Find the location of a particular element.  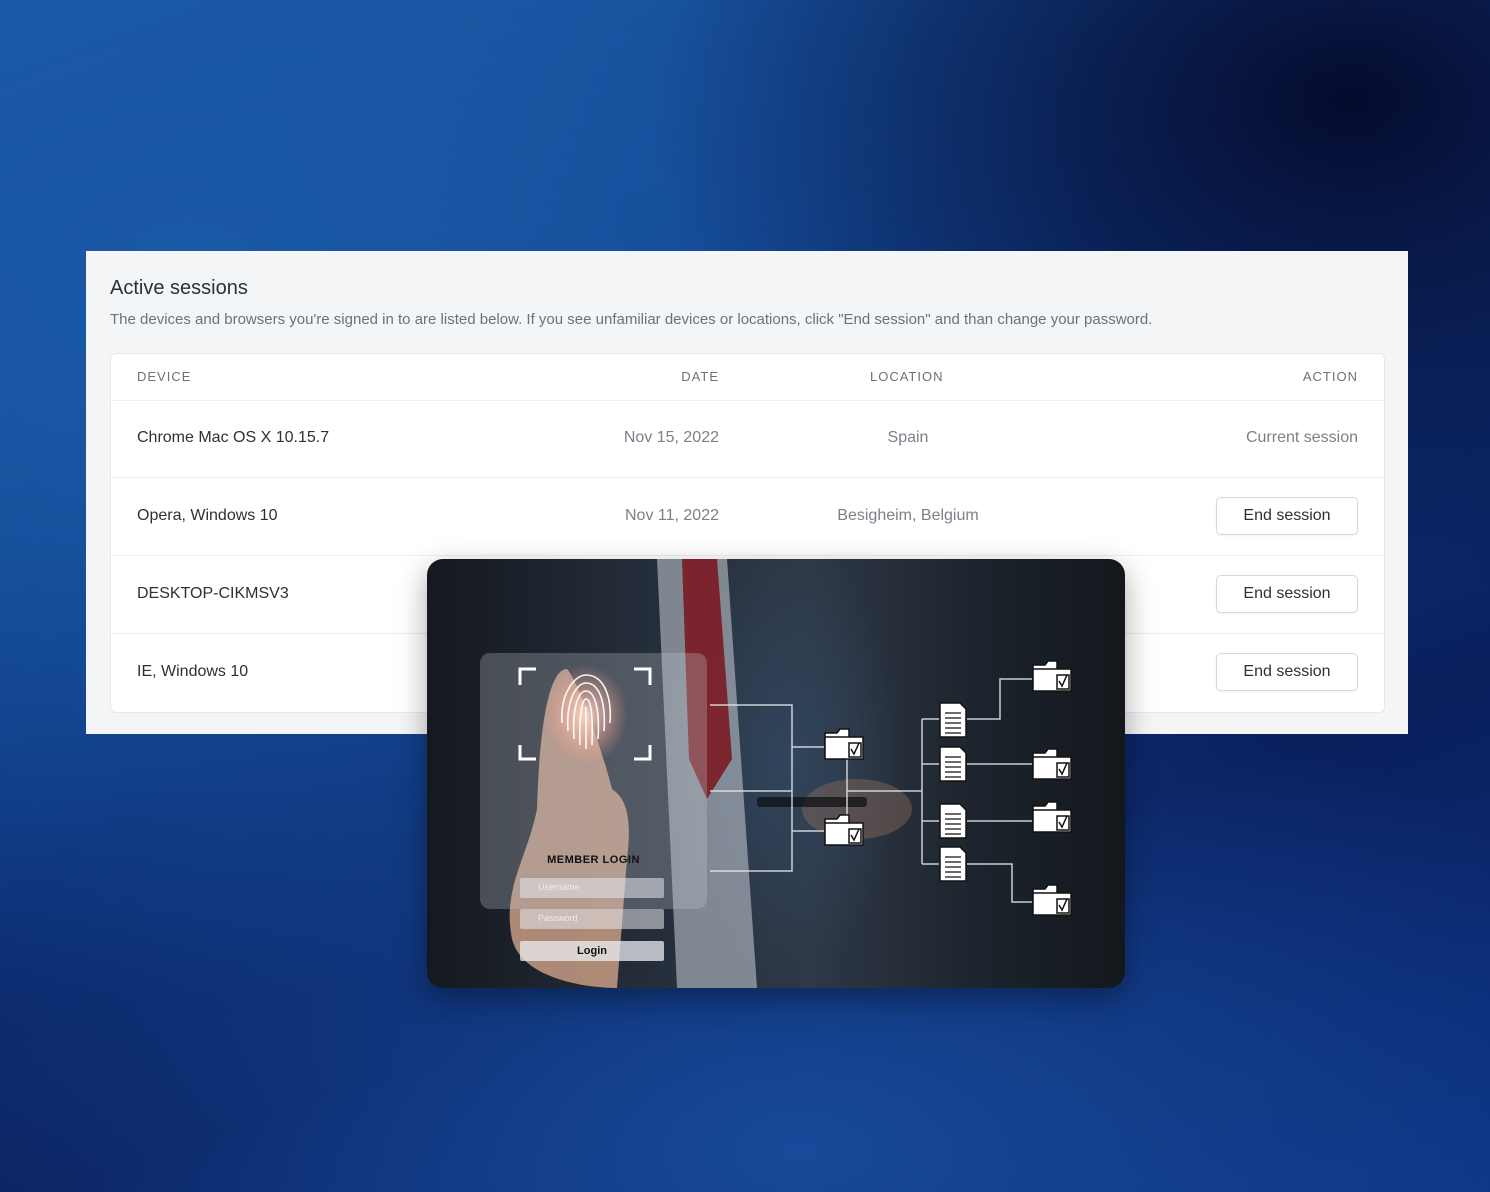

document-icons is located at coordinates (953, 792).